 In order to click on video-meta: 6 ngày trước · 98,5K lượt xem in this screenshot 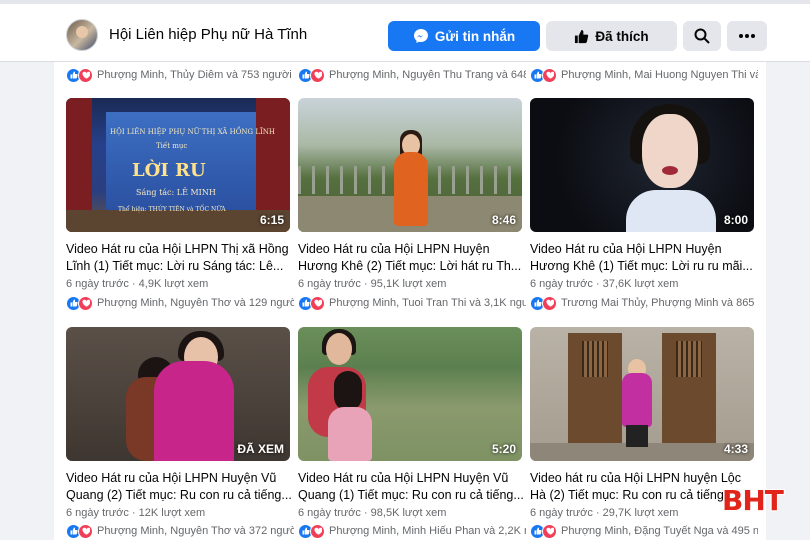, I will do `click(372, 513)`.